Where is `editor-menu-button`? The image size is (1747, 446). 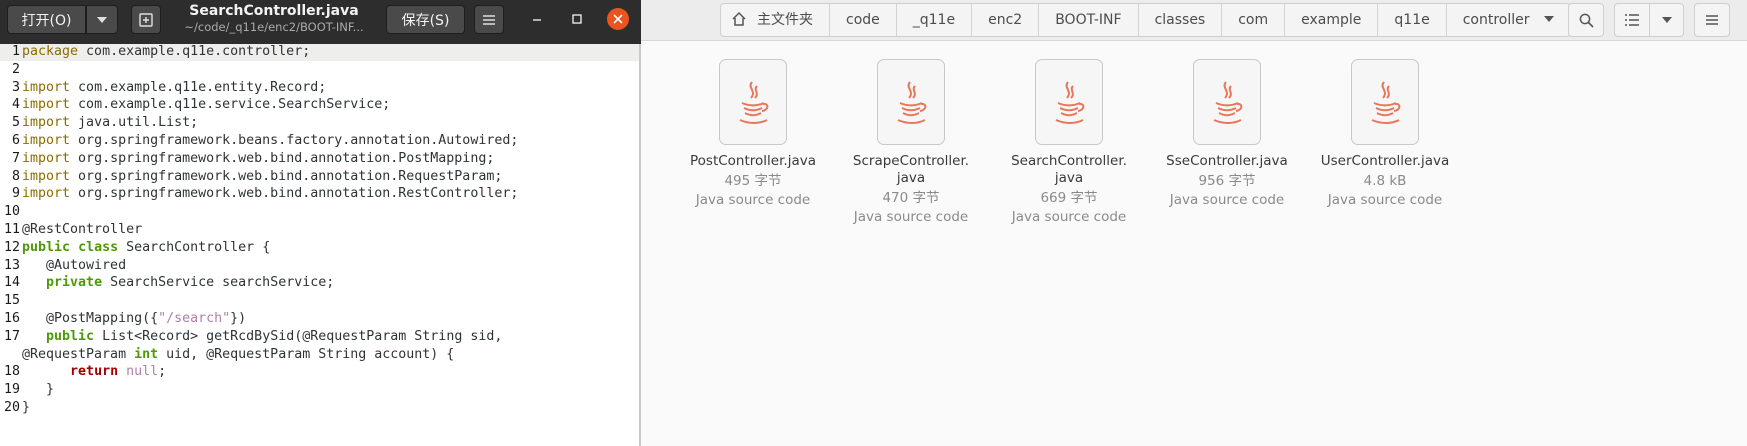 editor-menu-button is located at coordinates (489, 19).